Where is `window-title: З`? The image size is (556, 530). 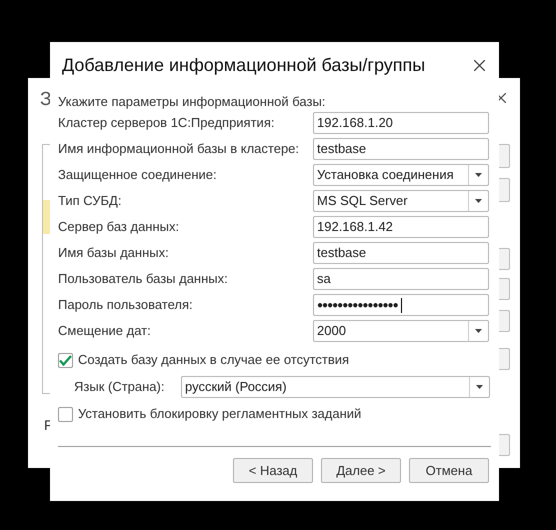 window-title: З is located at coordinates (46, 100).